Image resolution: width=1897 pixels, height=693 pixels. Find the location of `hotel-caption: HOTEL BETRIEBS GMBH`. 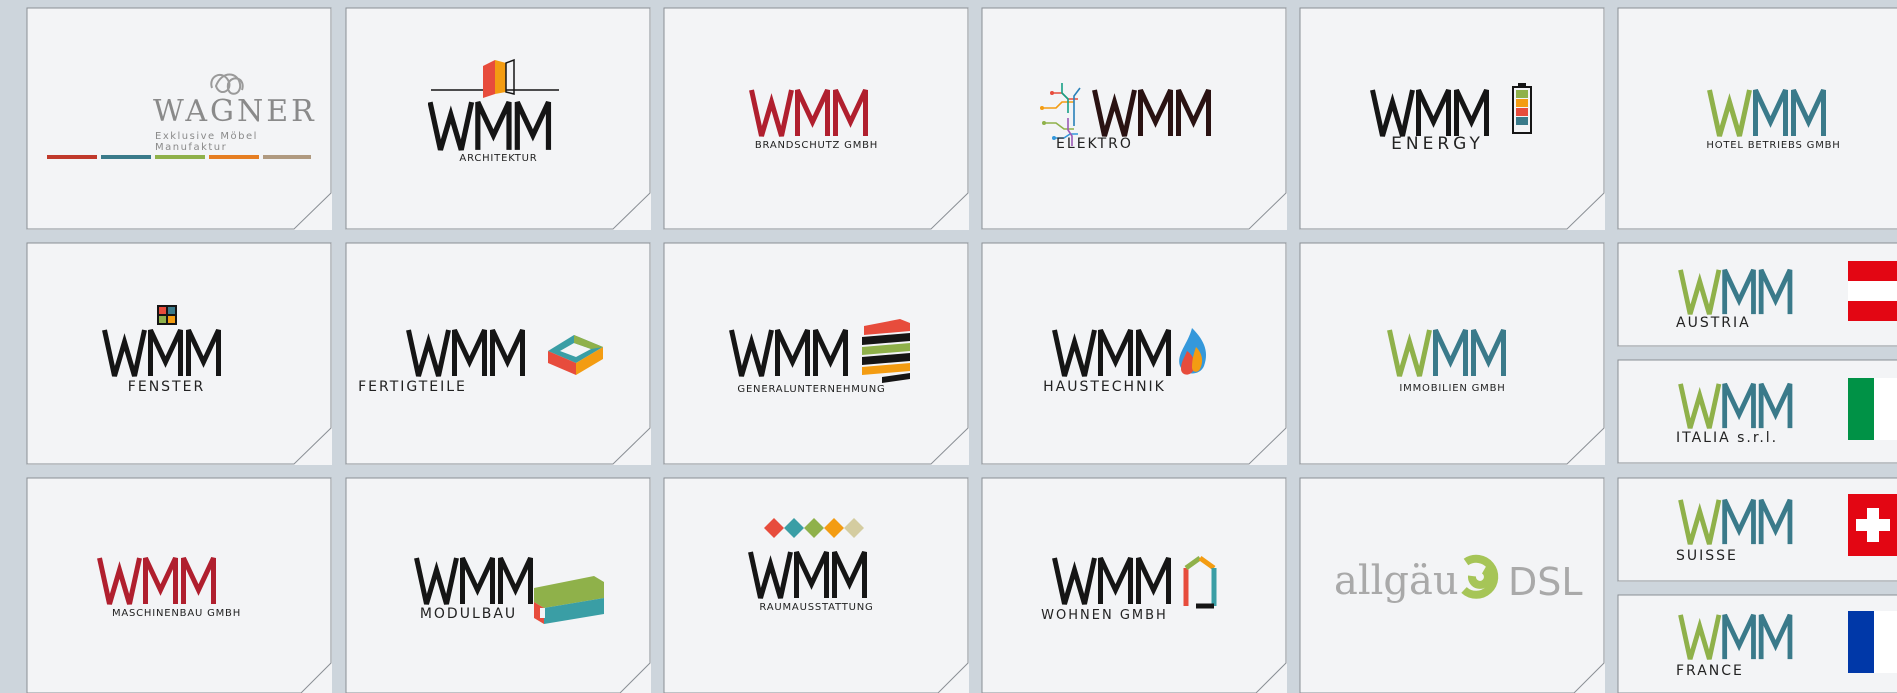

hotel-caption: HOTEL BETRIEBS GMBH is located at coordinates (1773, 145).